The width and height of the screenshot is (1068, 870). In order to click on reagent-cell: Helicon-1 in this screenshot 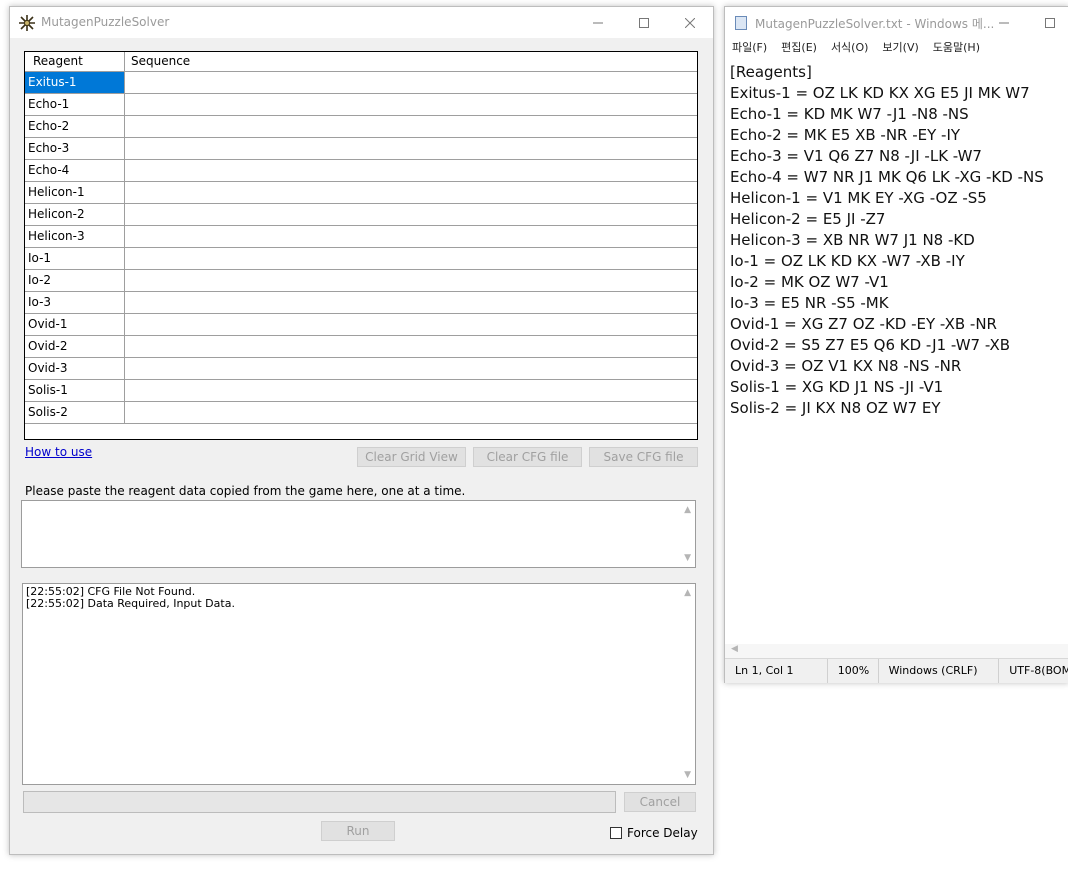, I will do `click(75, 192)`.